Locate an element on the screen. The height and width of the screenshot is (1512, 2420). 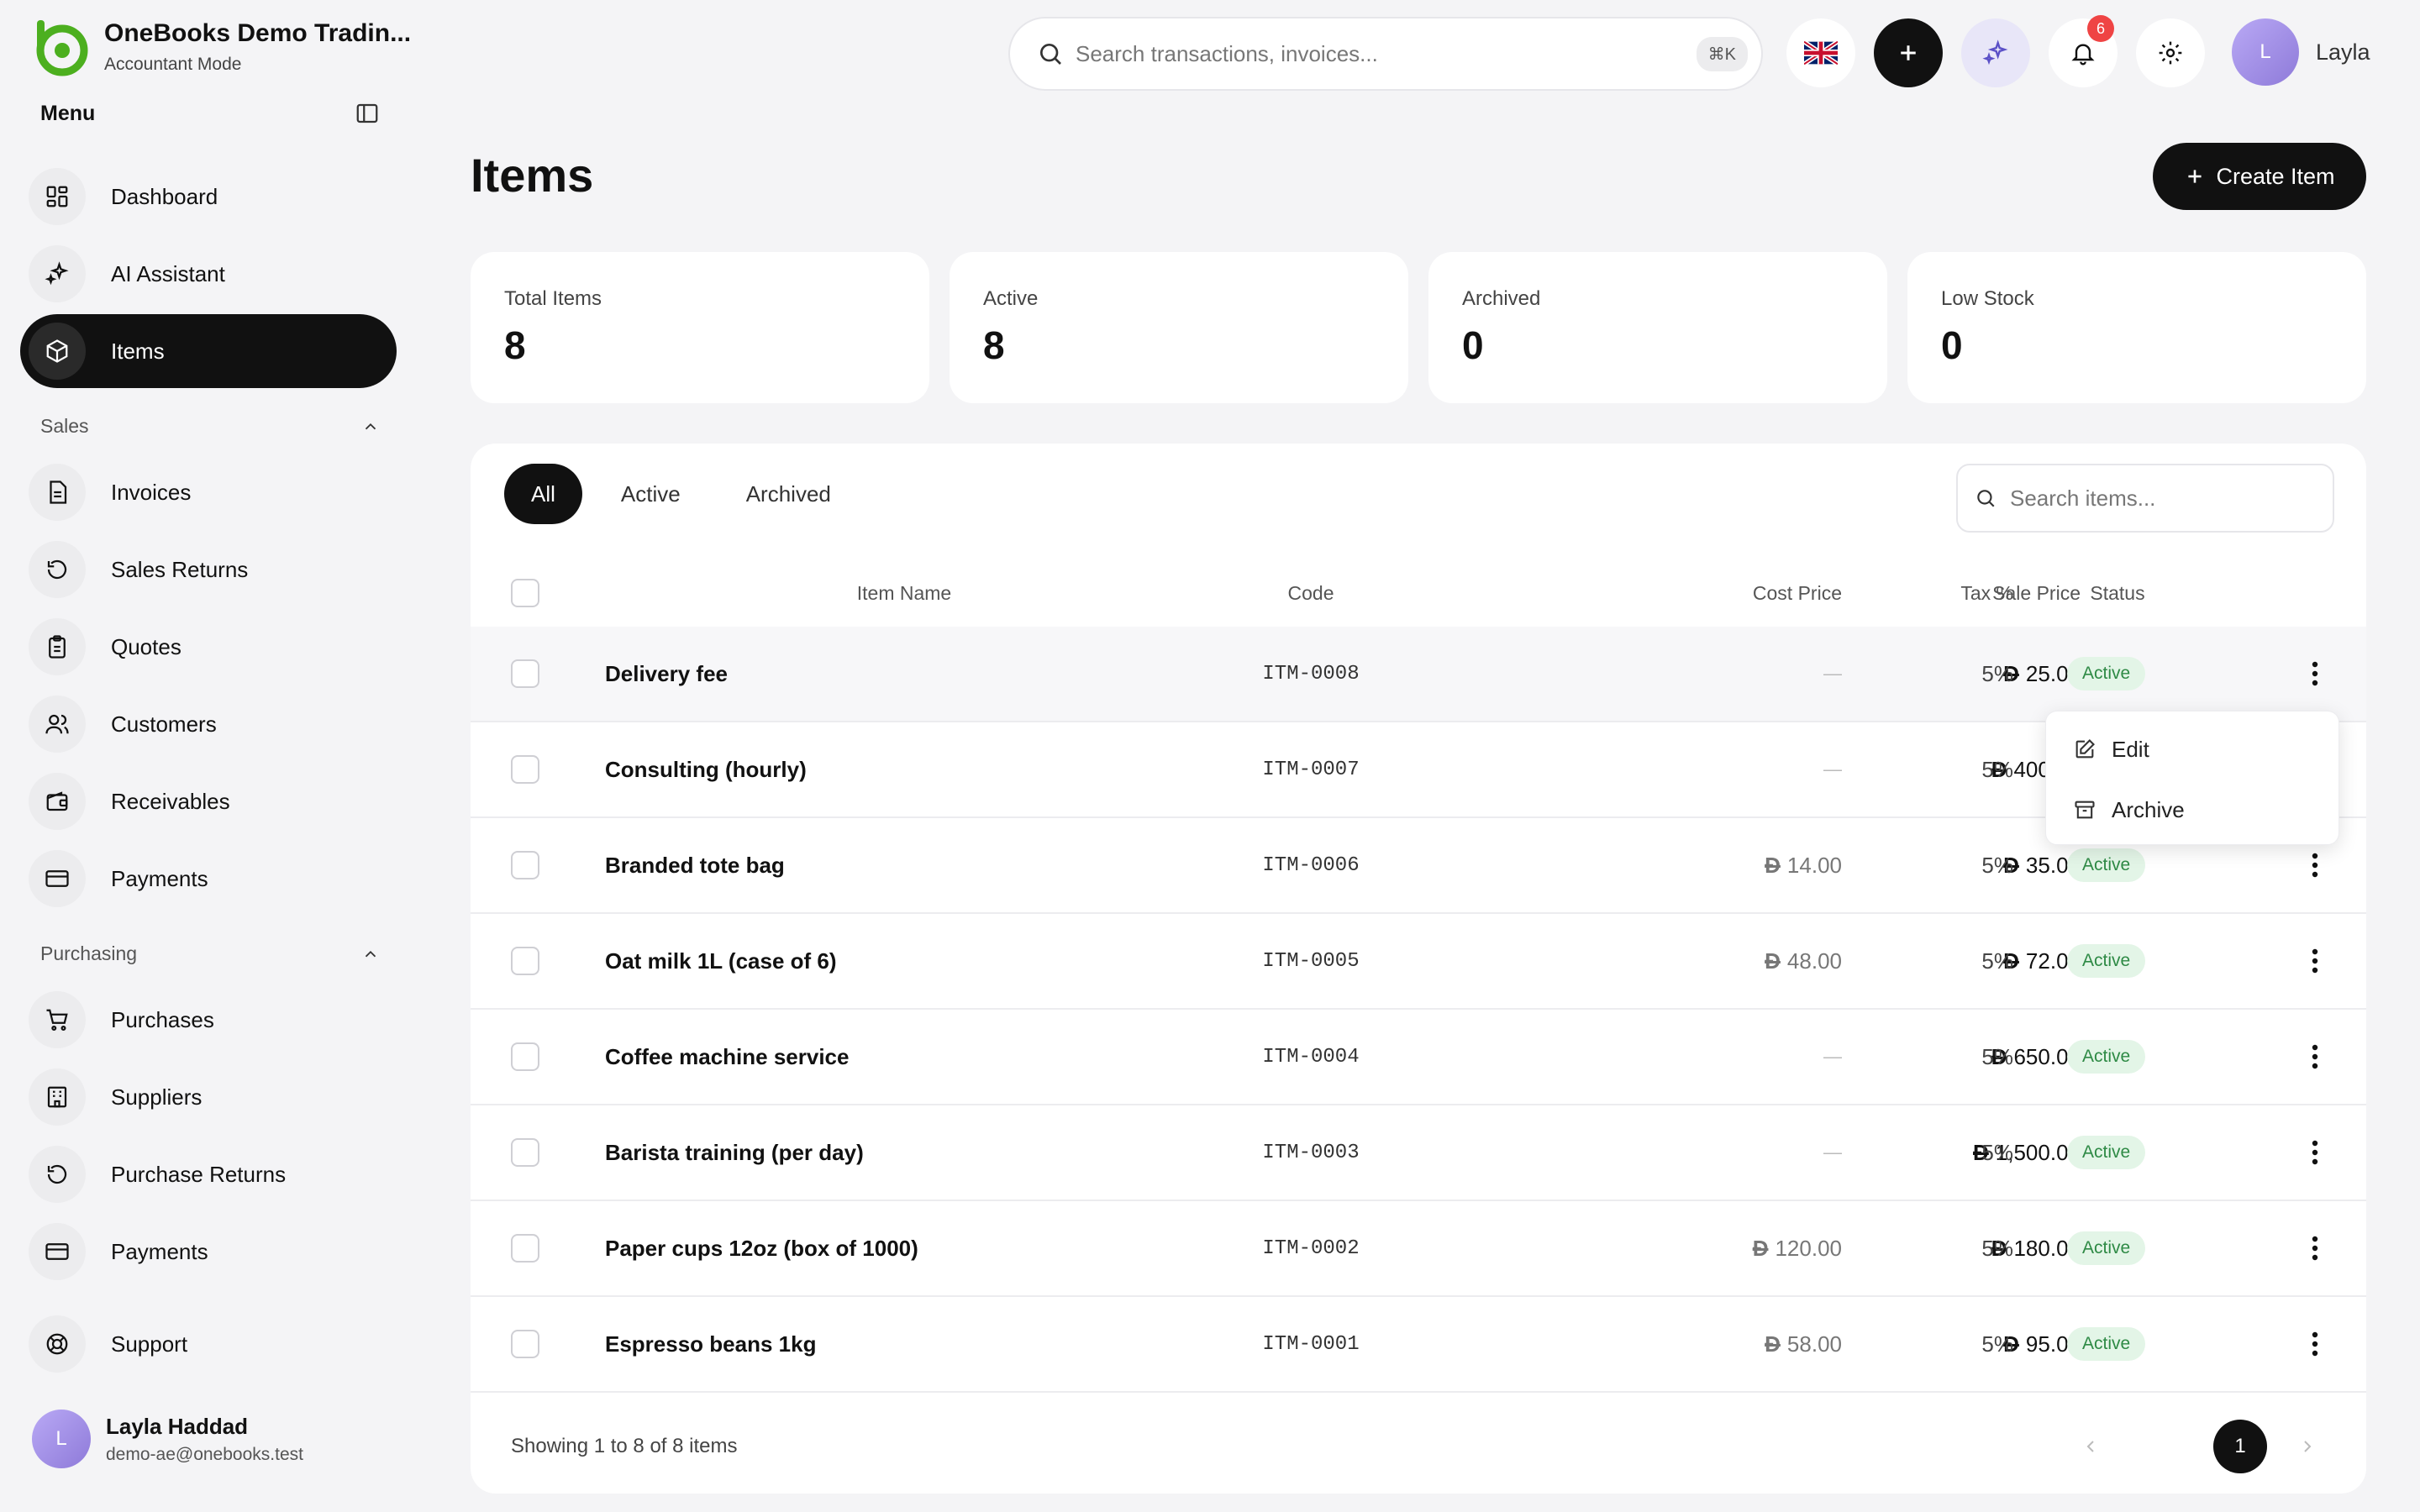
sidebar-item-sales-returns: Sales Returns is located at coordinates (208, 569).